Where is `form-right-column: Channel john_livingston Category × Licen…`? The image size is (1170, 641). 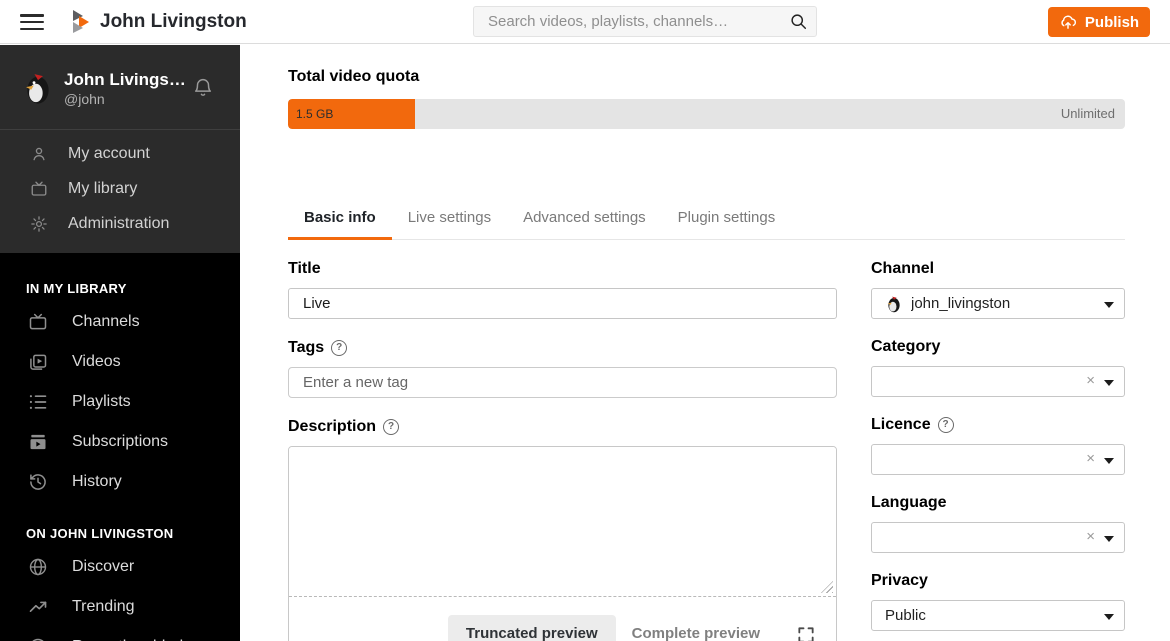
form-right-column: Channel john_livingston Category × Licen… is located at coordinates (998, 450).